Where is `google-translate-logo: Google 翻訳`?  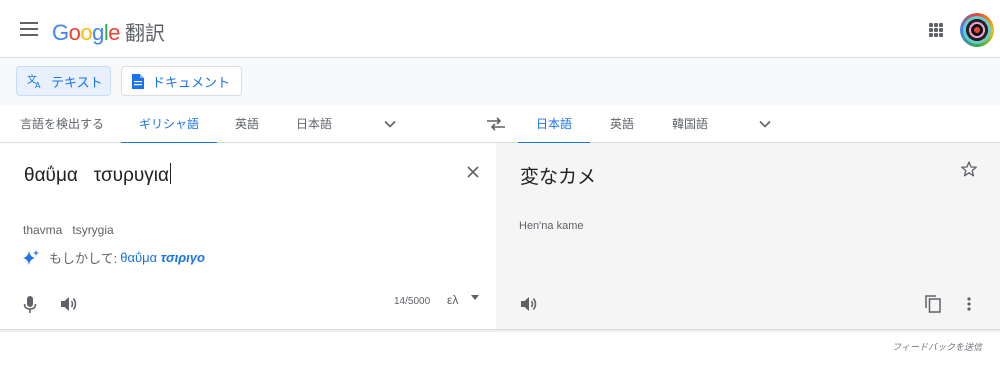
google-translate-logo: Google 翻訳 is located at coordinates (108, 31).